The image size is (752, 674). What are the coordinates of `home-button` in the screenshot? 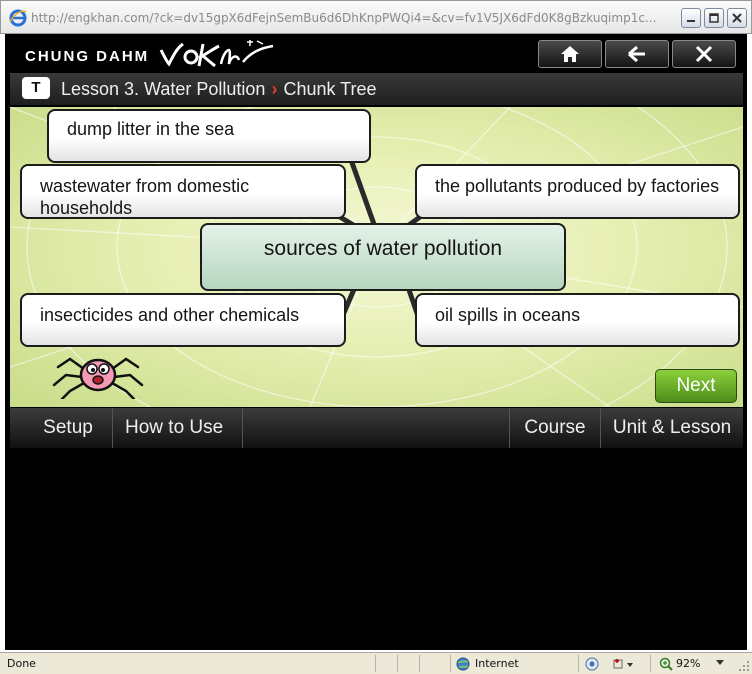 It's located at (570, 54).